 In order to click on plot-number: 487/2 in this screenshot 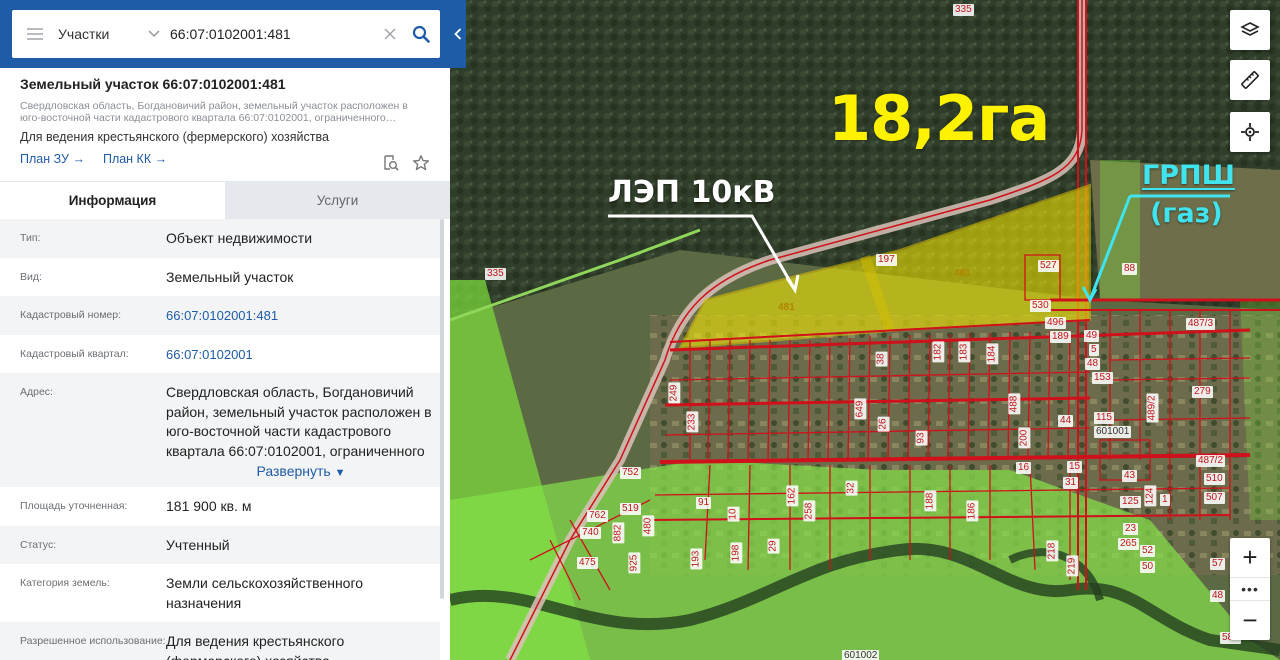, I will do `click(1211, 461)`.